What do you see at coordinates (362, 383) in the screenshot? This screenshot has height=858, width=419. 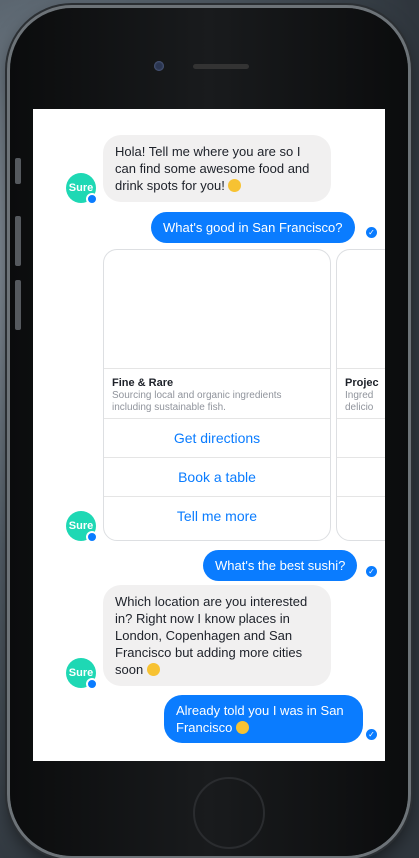 I see `card-title: Projec` at bounding box center [362, 383].